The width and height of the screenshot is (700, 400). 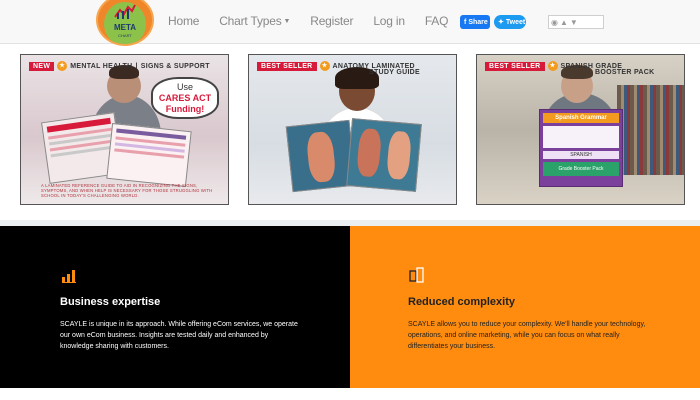 What do you see at coordinates (515, 22) in the screenshot?
I see `tweet-label: Tweet` at bounding box center [515, 22].